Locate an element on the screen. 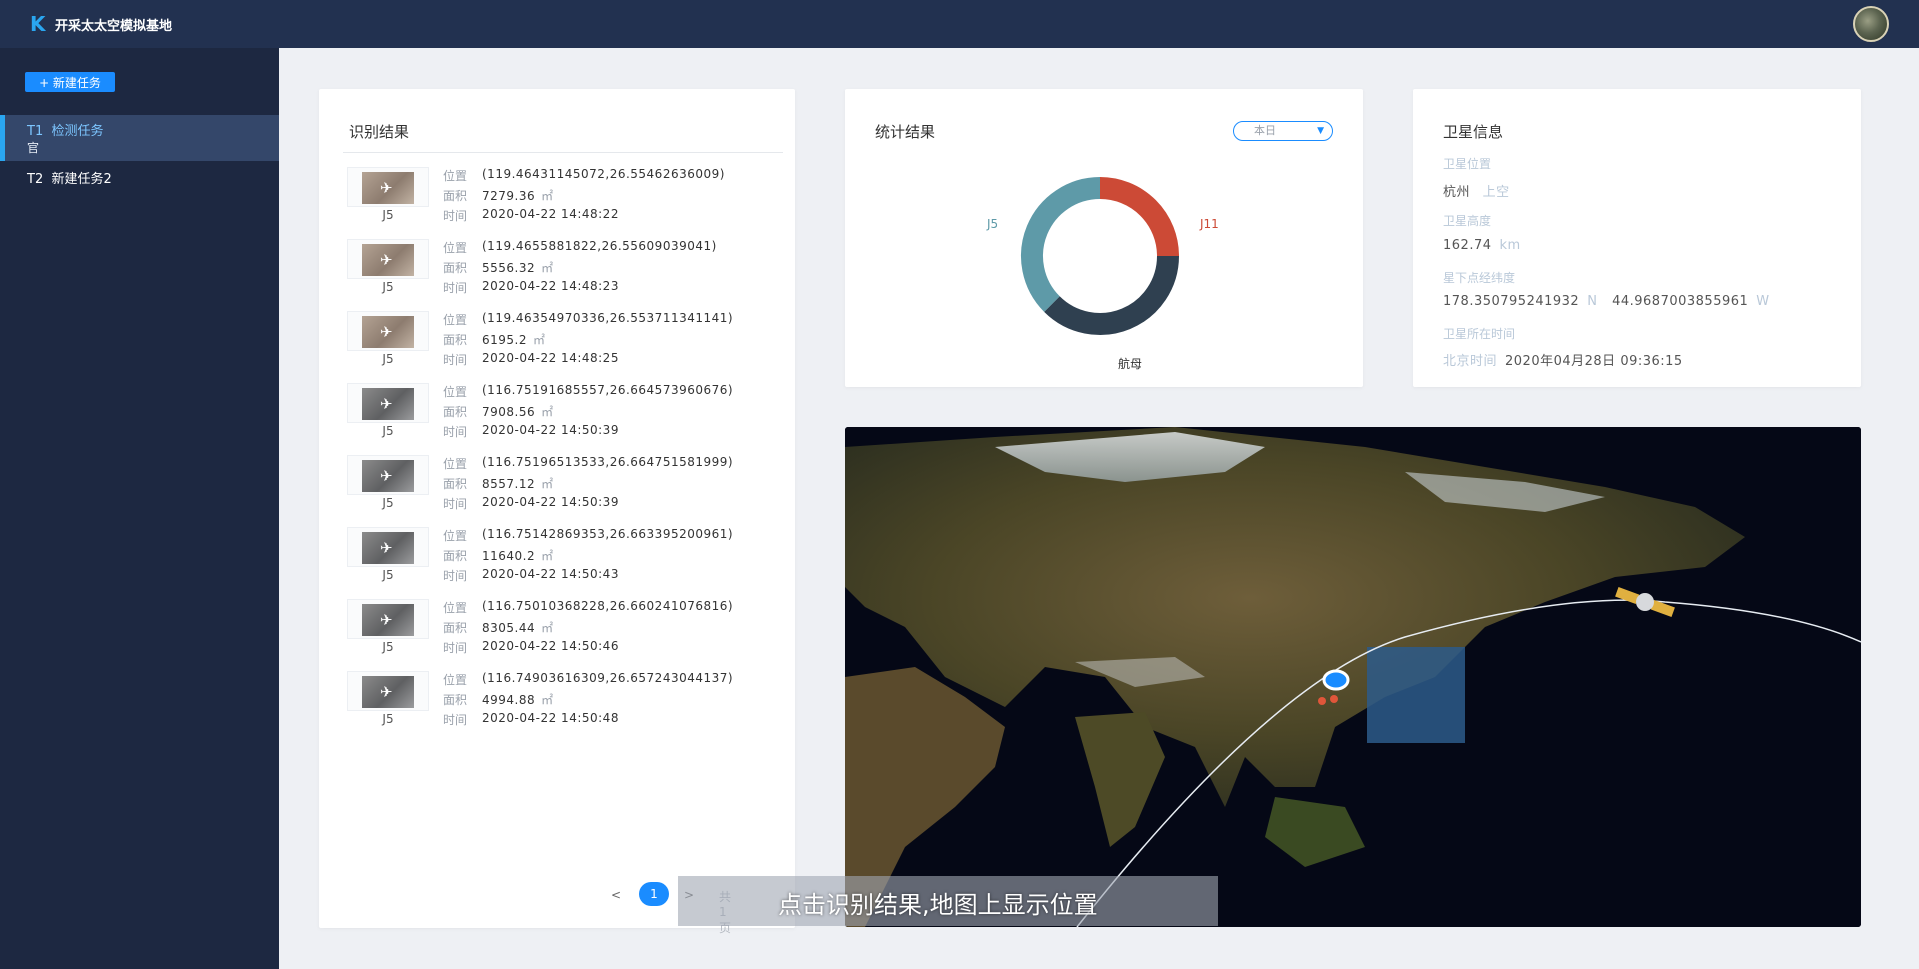 The image size is (1919, 969). sidebar-item-task-1: T1 检测任务 官 is located at coordinates (139, 138).